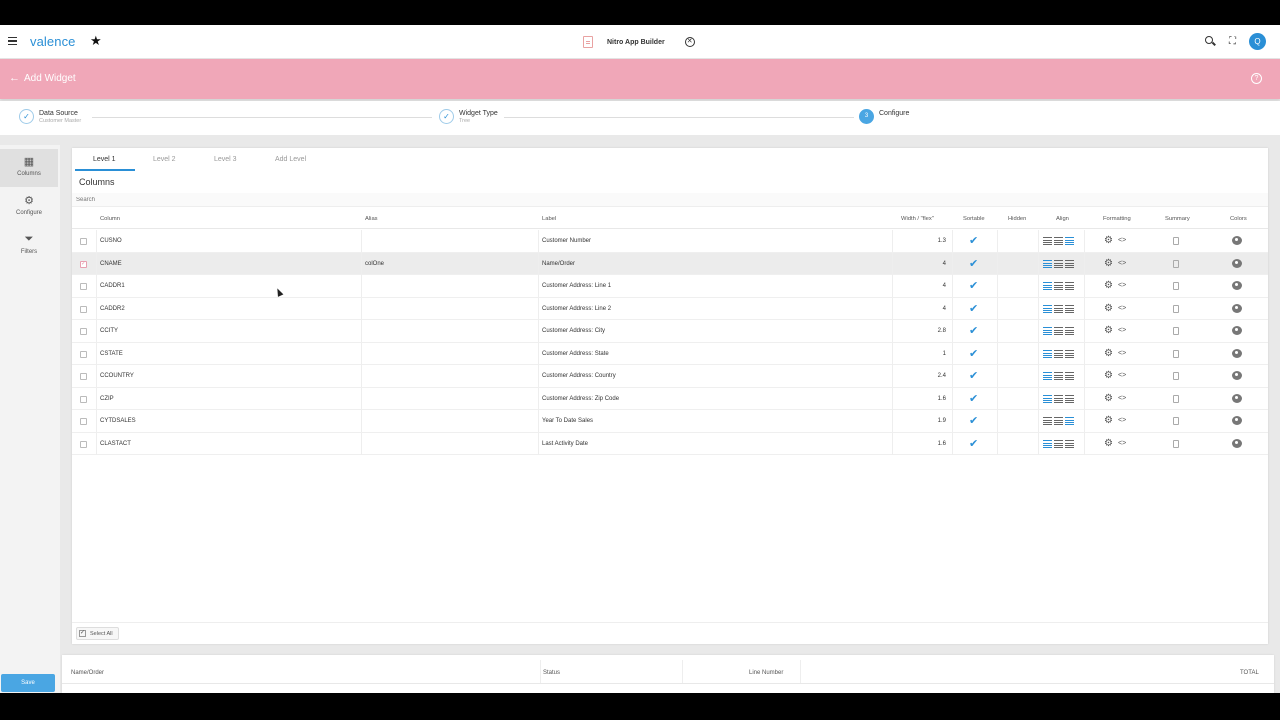  Describe the element at coordinates (225, 159) in the screenshot. I see `tab-level-3: Level 3` at that location.